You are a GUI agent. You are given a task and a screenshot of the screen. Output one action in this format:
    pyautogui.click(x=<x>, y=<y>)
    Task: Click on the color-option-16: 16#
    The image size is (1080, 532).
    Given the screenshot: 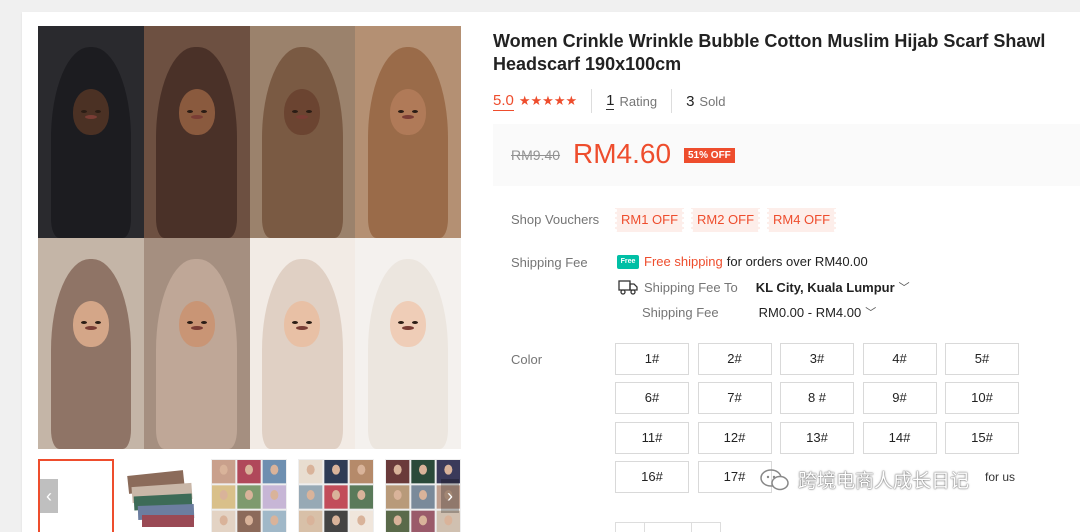 What is the action you would take?
    pyautogui.click(x=652, y=476)
    